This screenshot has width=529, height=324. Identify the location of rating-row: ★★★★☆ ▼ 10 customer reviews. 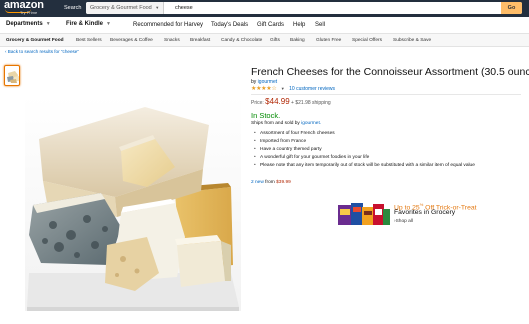
(293, 89).